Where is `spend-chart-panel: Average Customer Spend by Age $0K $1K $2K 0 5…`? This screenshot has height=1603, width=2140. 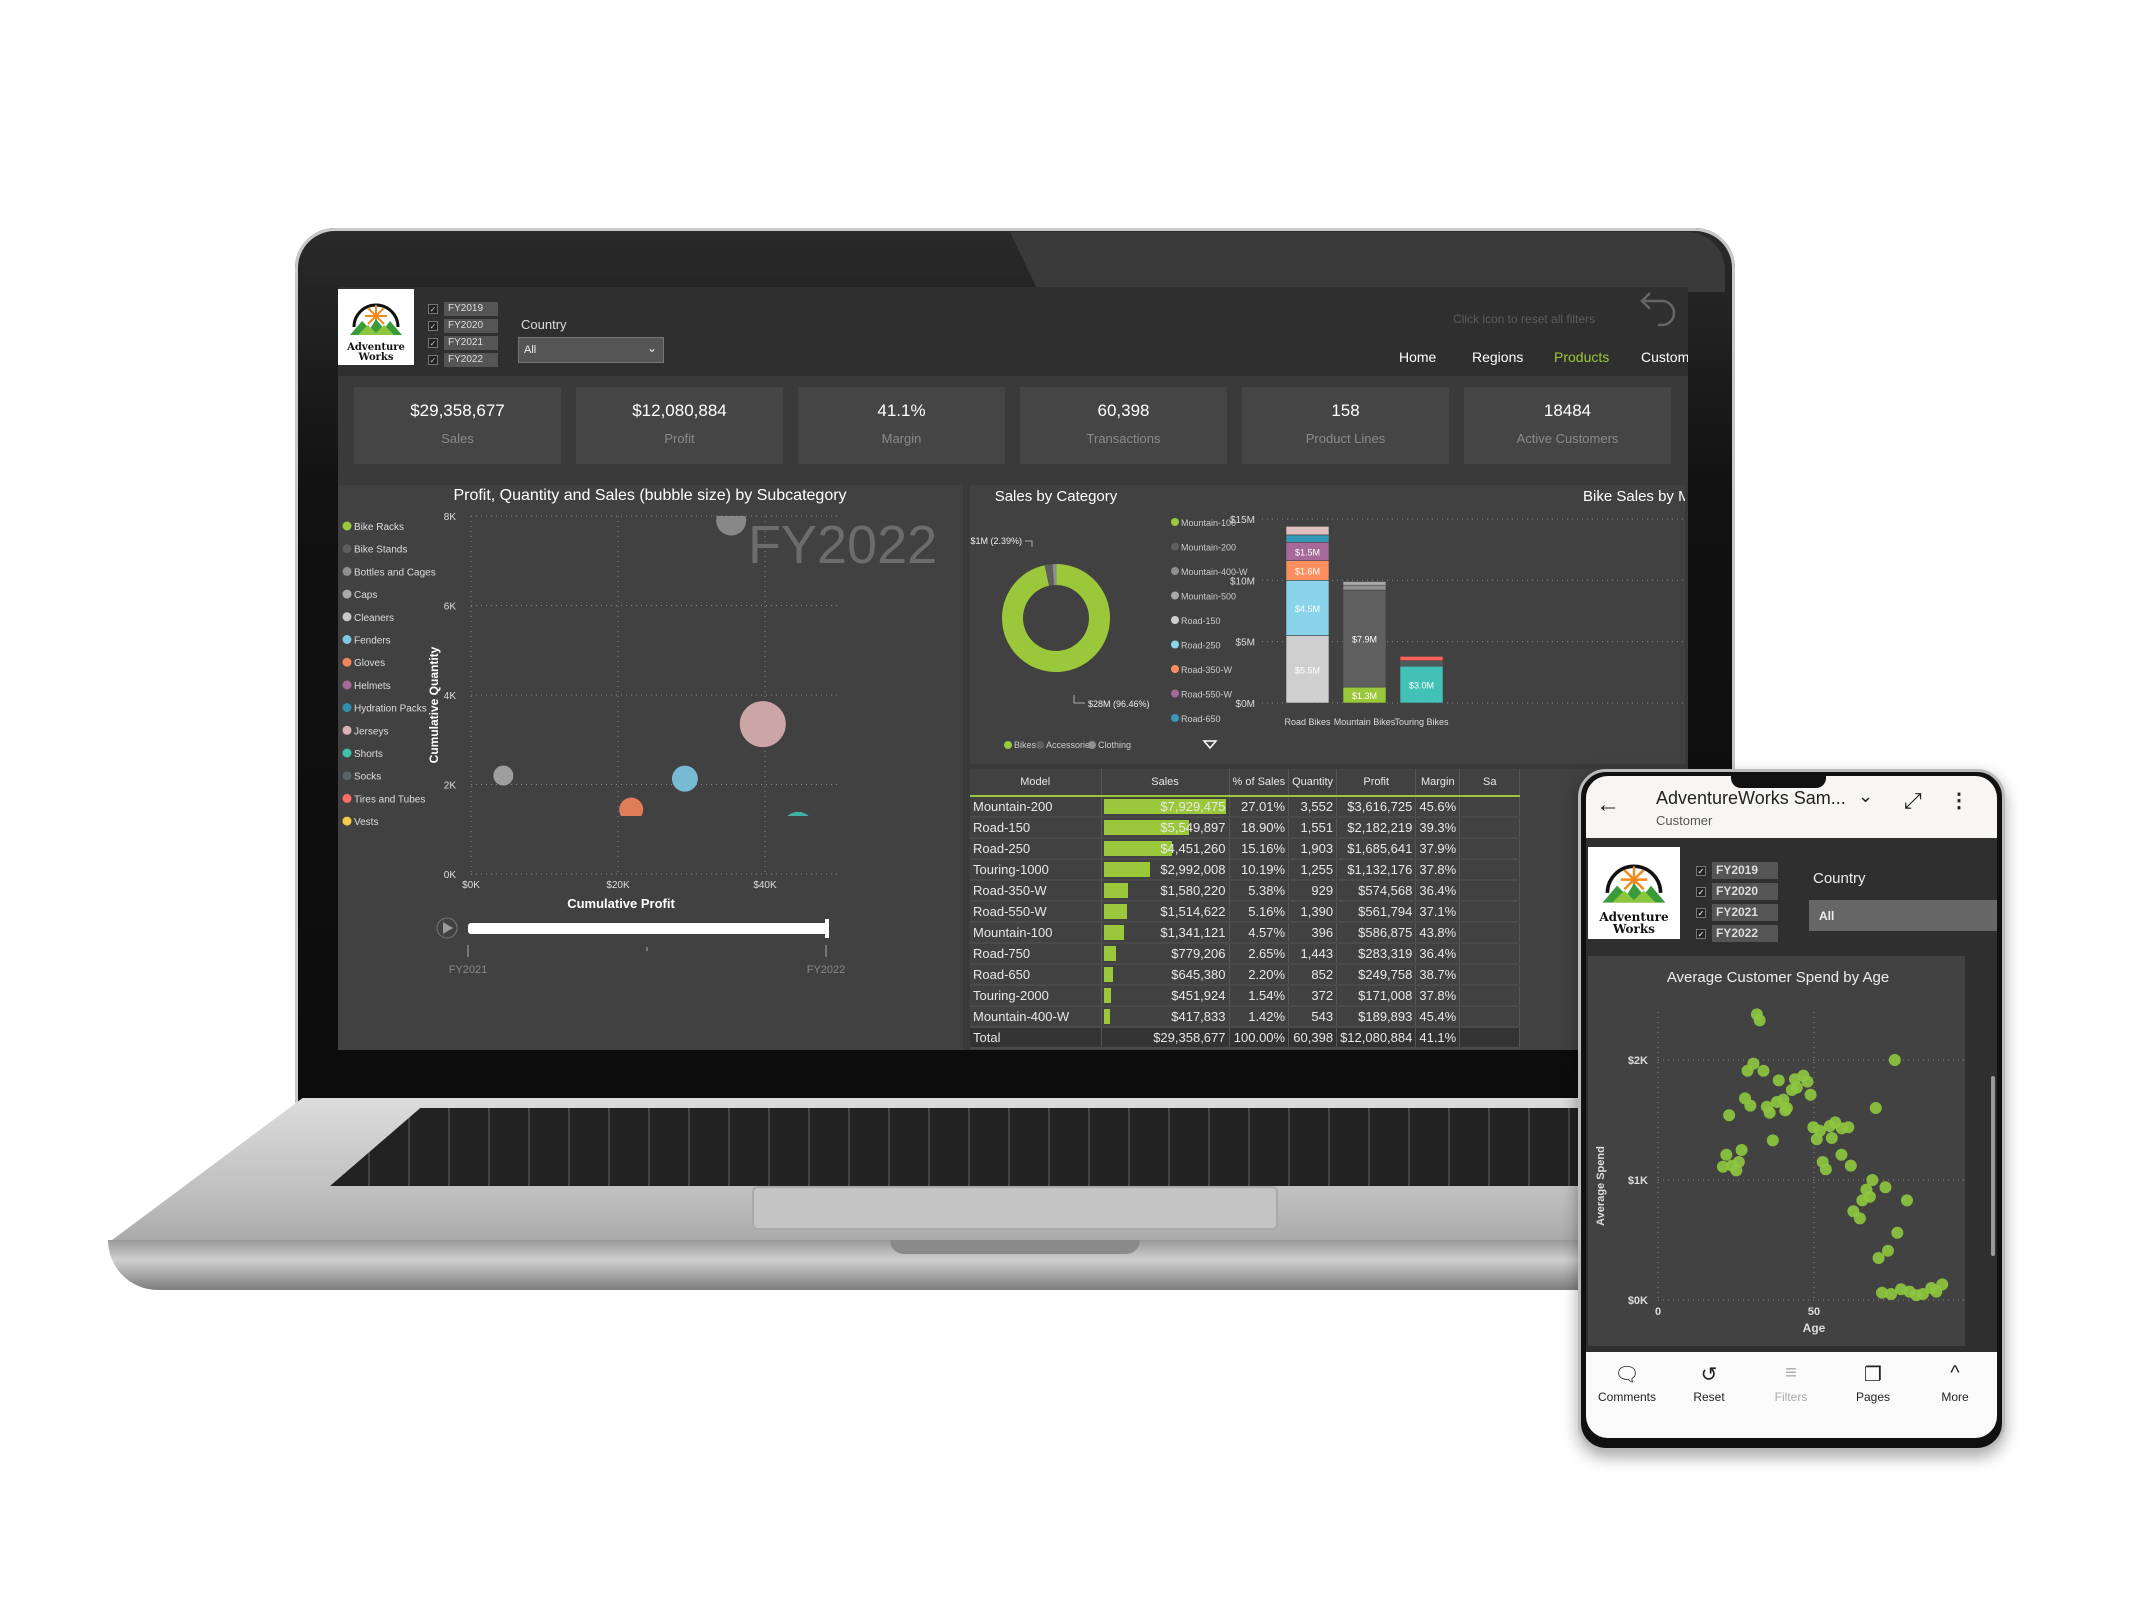
spend-chart-panel: Average Customer Spend by Age $0K $1K $2K 0 5… is located at coordinates (1780, 1151).